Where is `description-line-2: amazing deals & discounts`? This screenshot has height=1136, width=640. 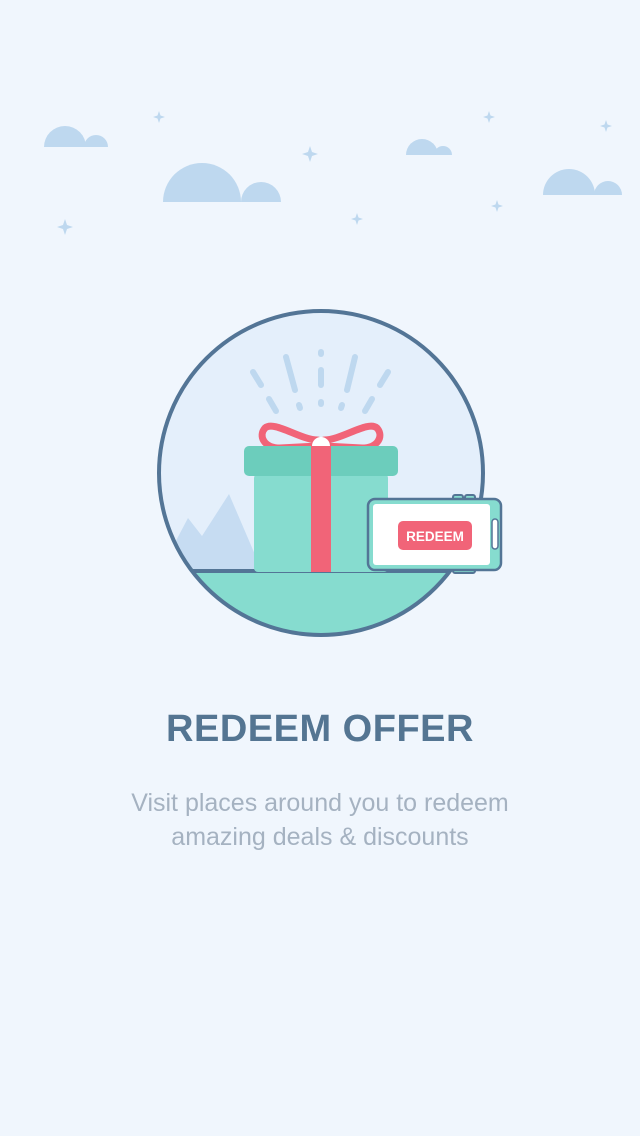 description-line-2: amazing deals & discounts is located at coordinates (320, 837).